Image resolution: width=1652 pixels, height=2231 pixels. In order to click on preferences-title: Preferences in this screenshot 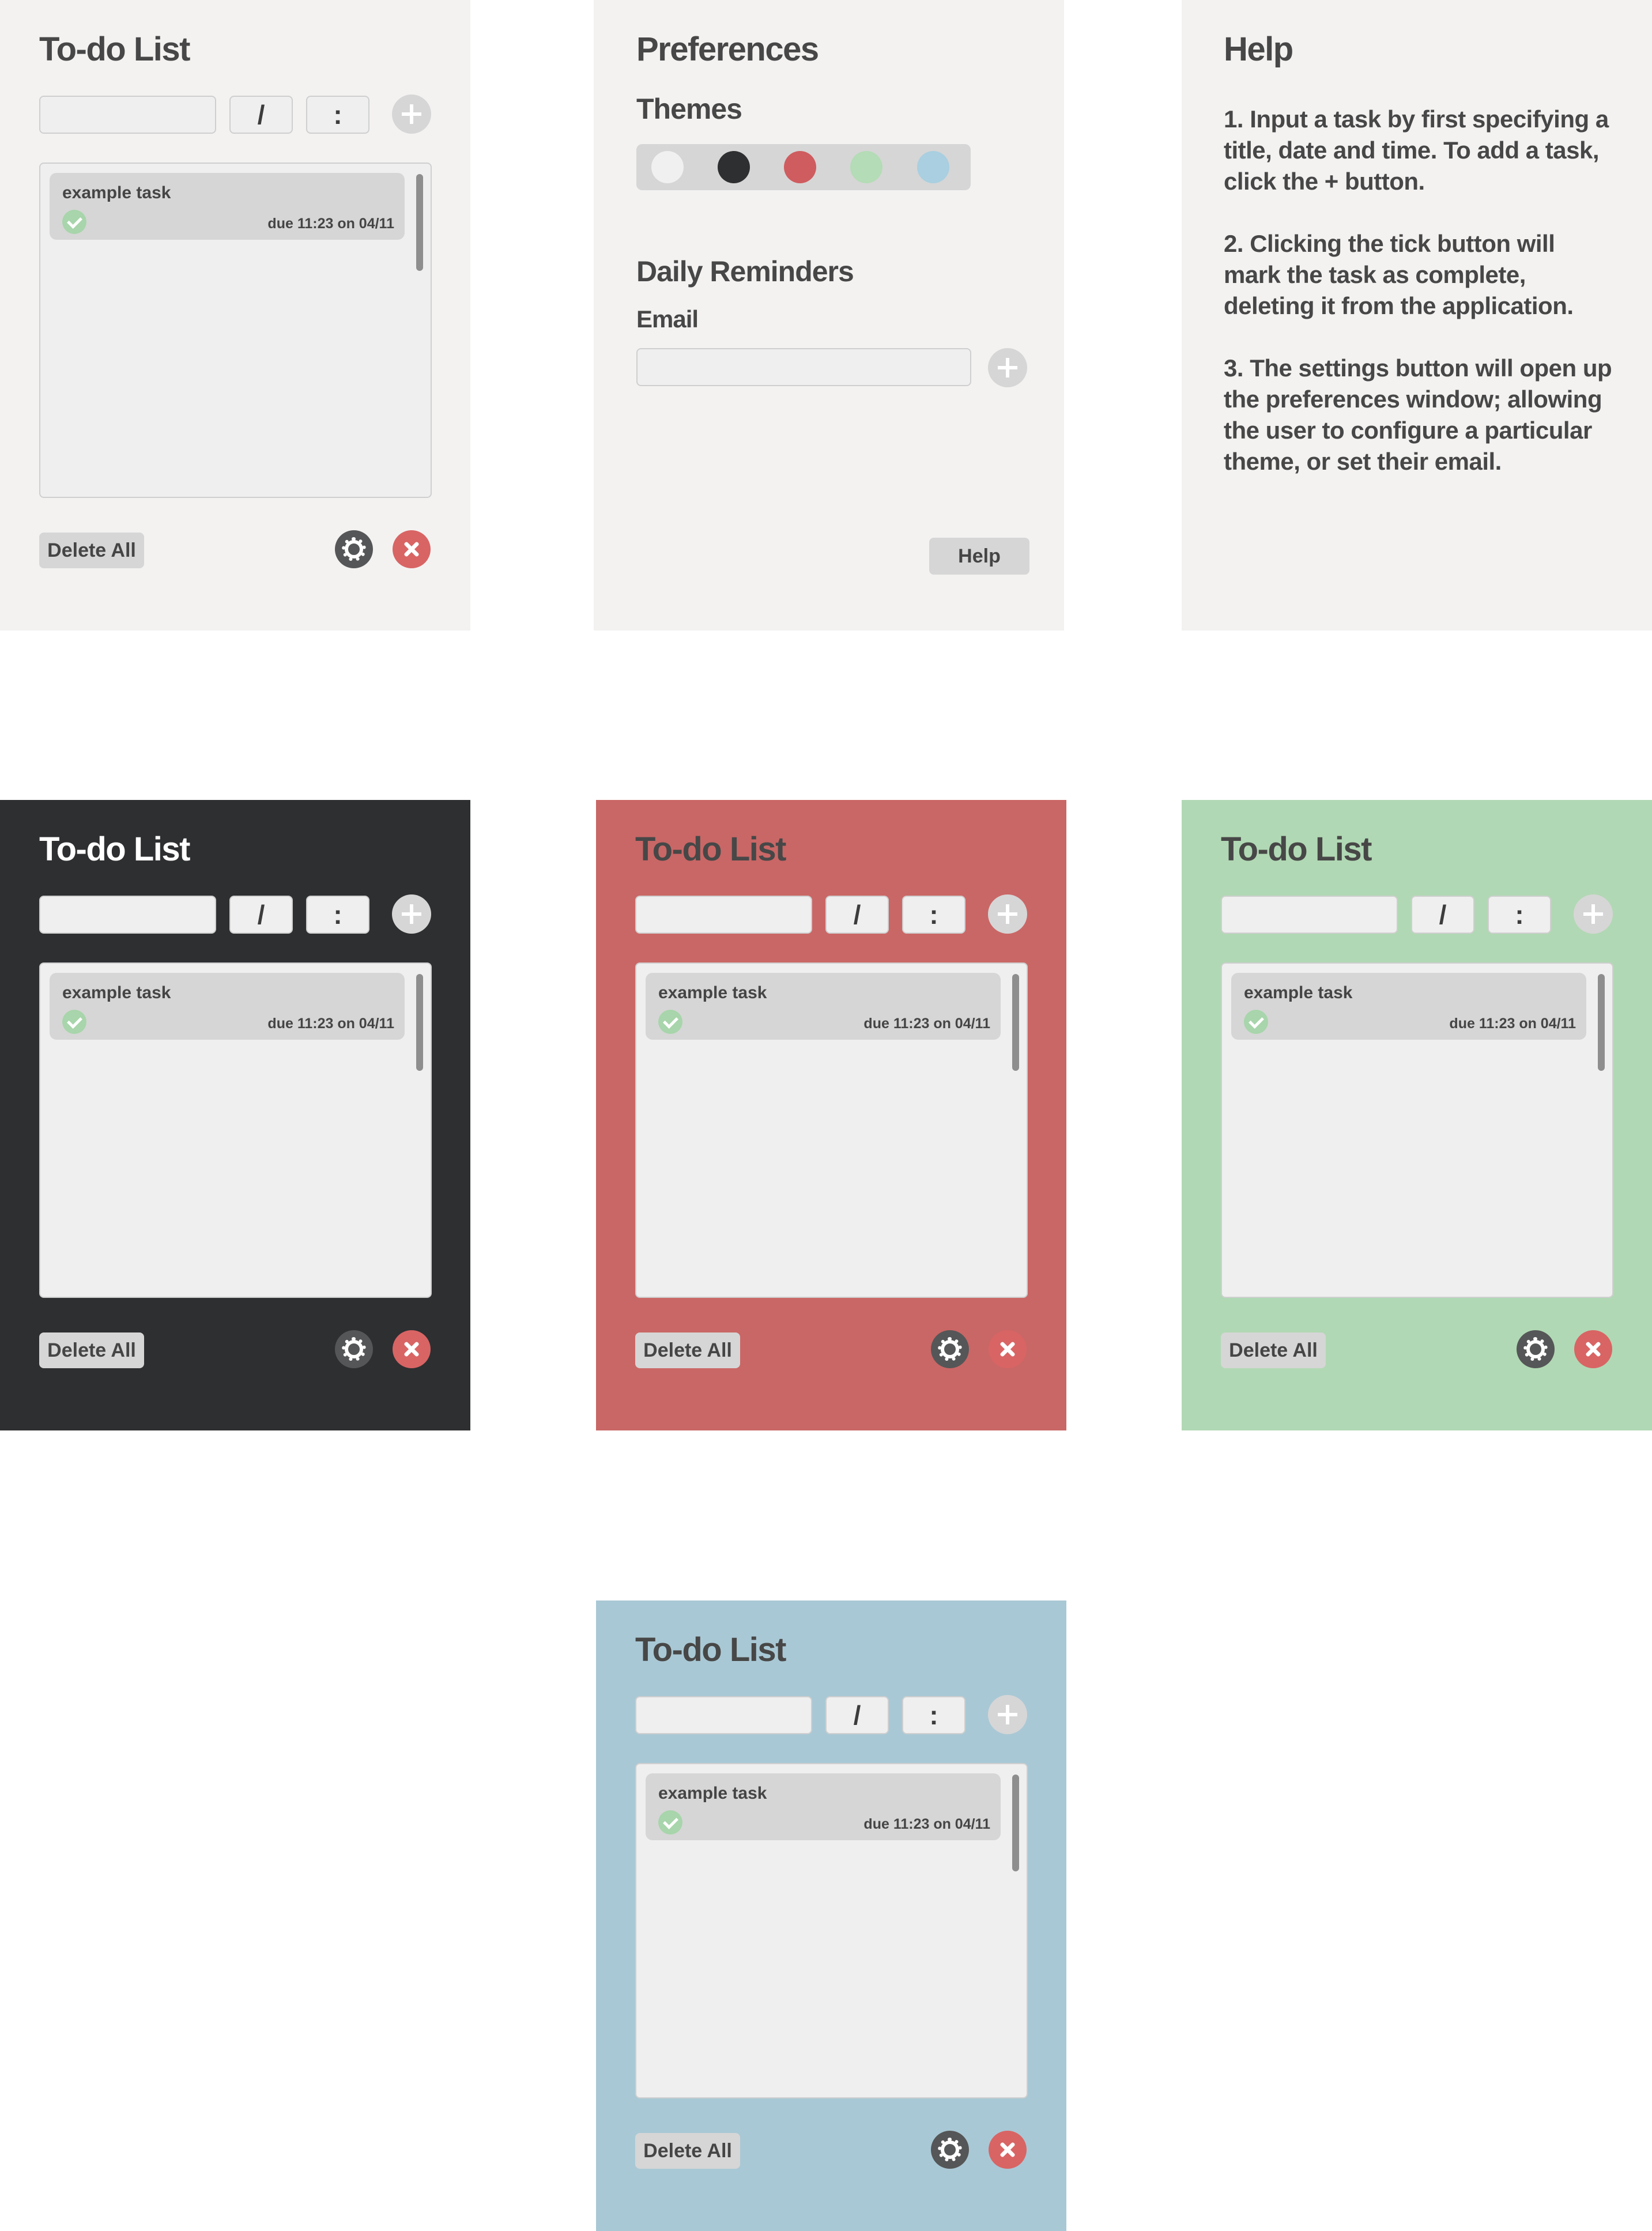, I will do `click(727, 49)`.